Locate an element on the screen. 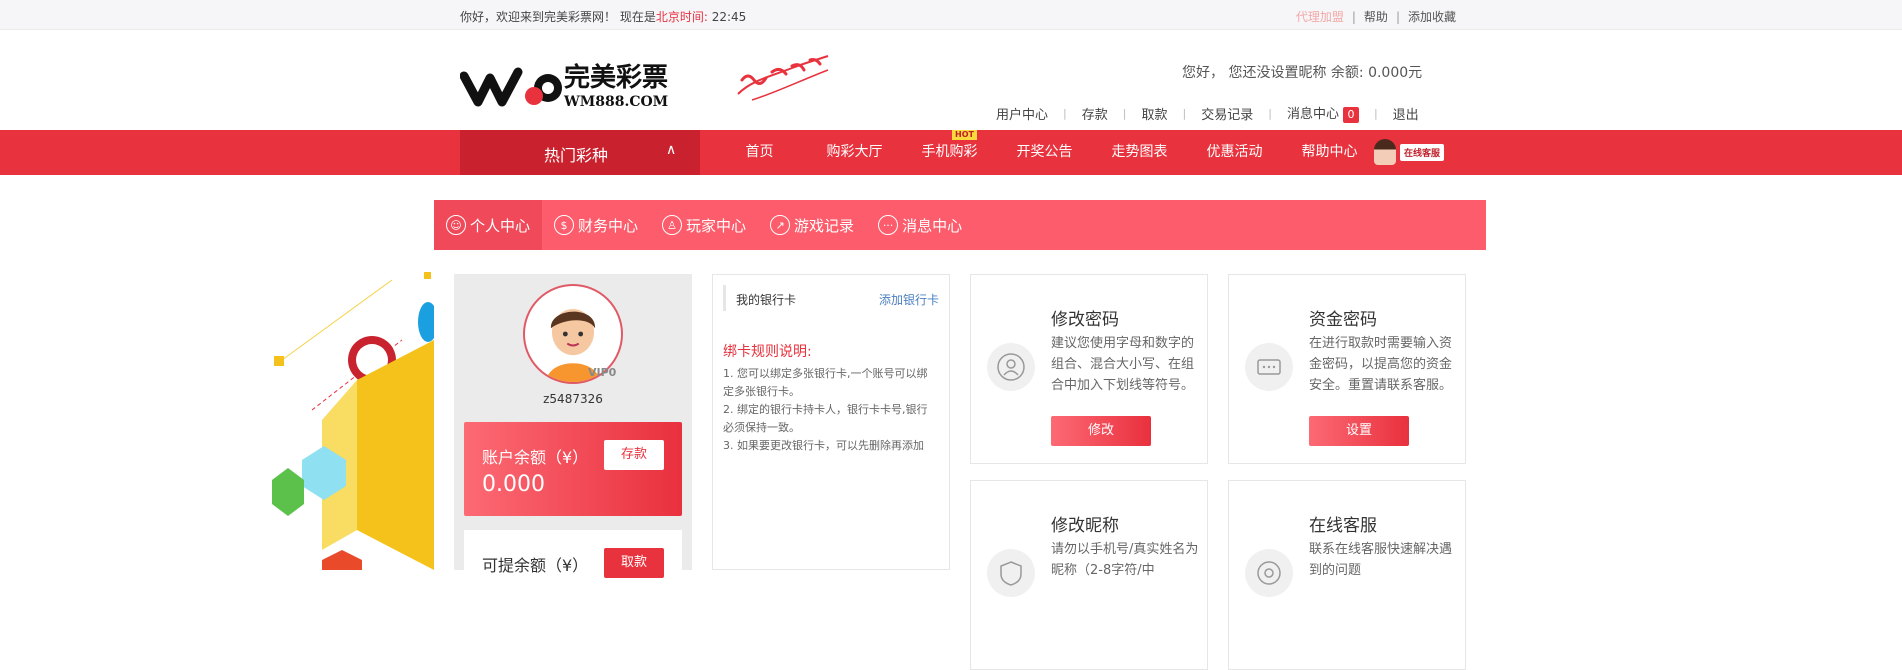 The width and height of the screenshot is (1902, 670). agent-join-link: 代理加盟 is located at coordinates (1320, 17).